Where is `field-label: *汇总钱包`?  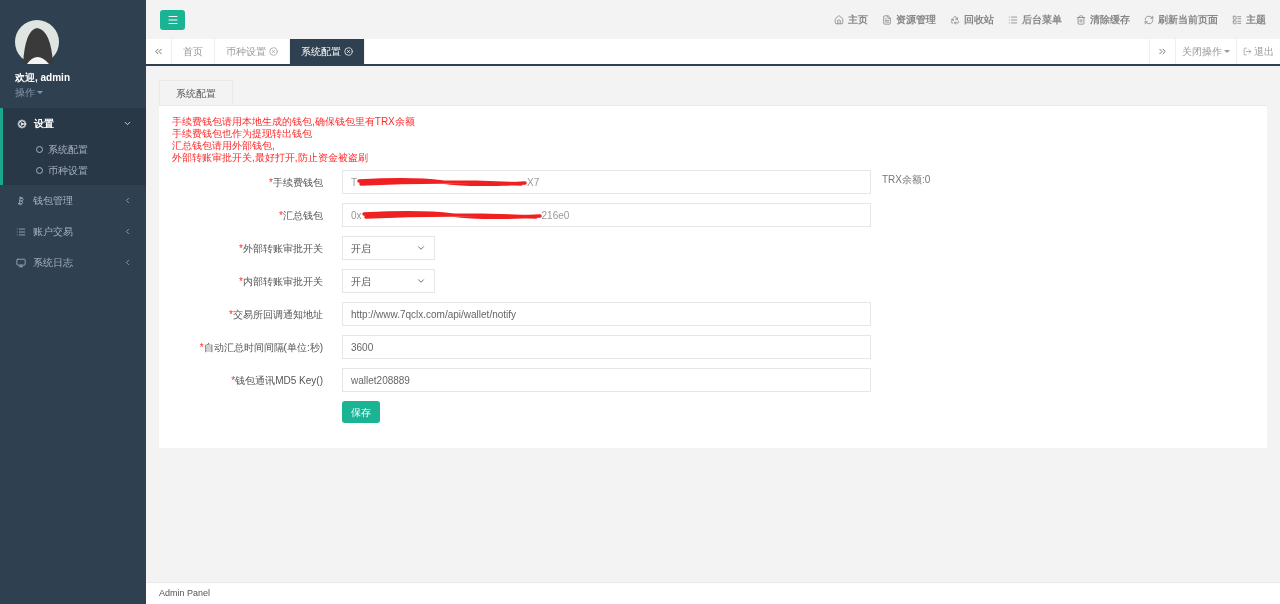 field-label: *汇总钱包 is located at coordinates (301, 215).